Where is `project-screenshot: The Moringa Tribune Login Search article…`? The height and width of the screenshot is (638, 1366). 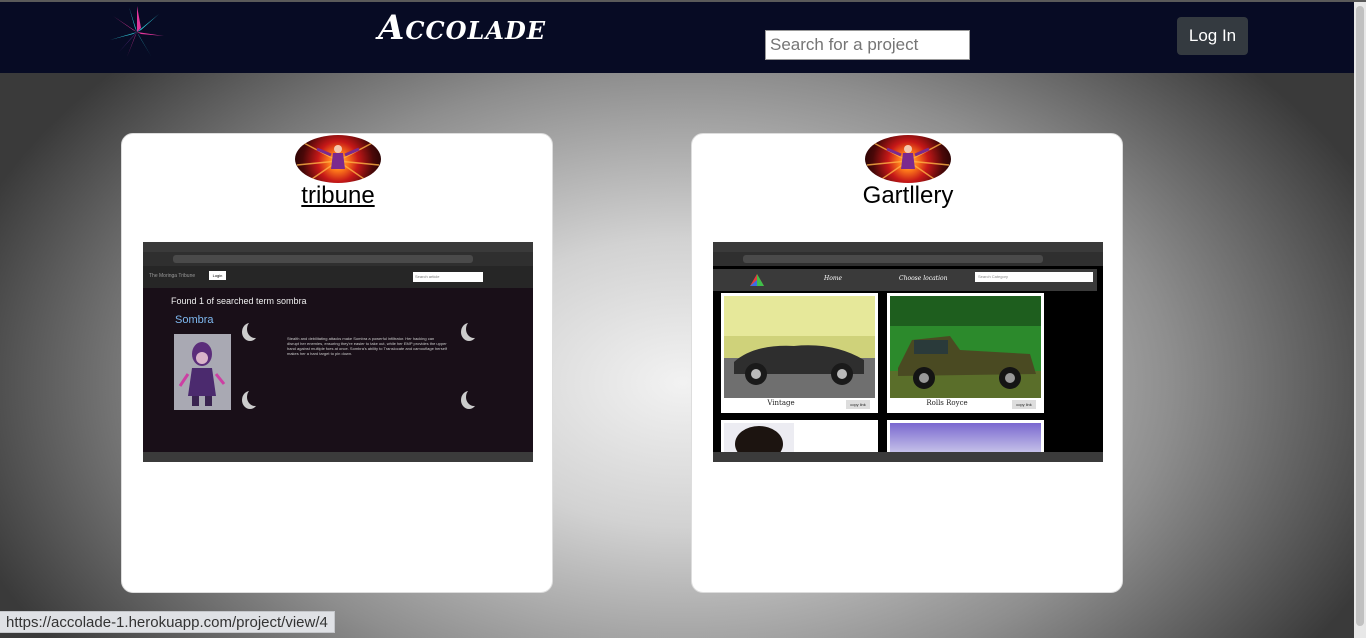
project-screenshot: The Moringa Tribune Login Search article… is located at coordinates (338, 352).